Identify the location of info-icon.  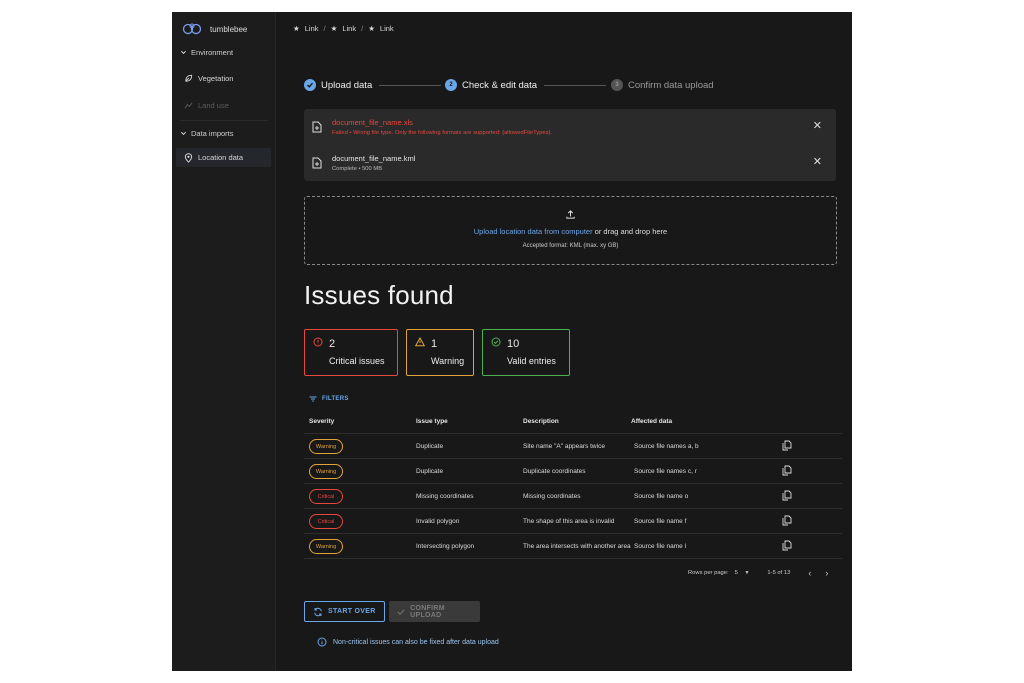
(322, 642).